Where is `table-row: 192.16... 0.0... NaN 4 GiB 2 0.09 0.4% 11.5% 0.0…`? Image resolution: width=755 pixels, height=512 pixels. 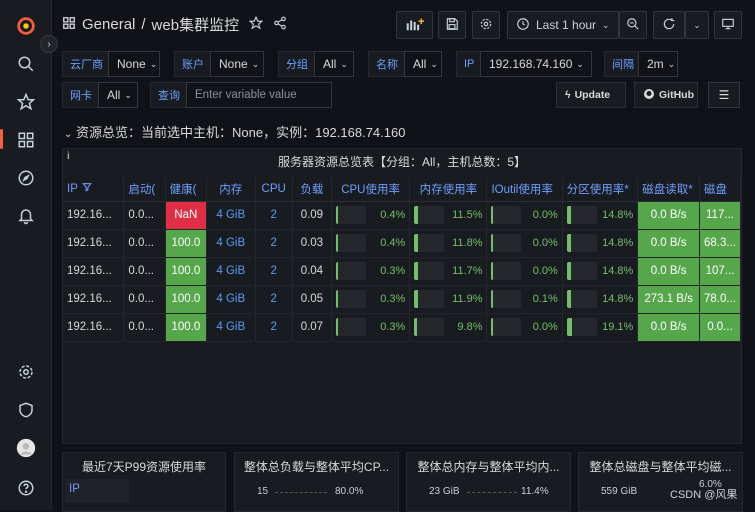
table-row: 192.16... 0.0... NaN 4 GiB 2 0.09 0.4% 11.5% 0.0… is located at coordinates (402, 215).